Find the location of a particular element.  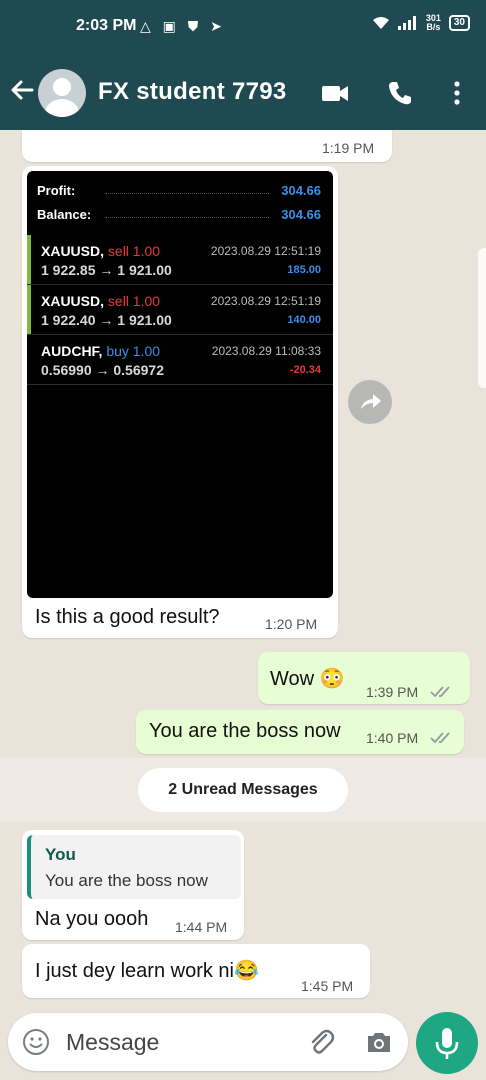

trade-profit: -20.34 is located at coordinates (305, 370).